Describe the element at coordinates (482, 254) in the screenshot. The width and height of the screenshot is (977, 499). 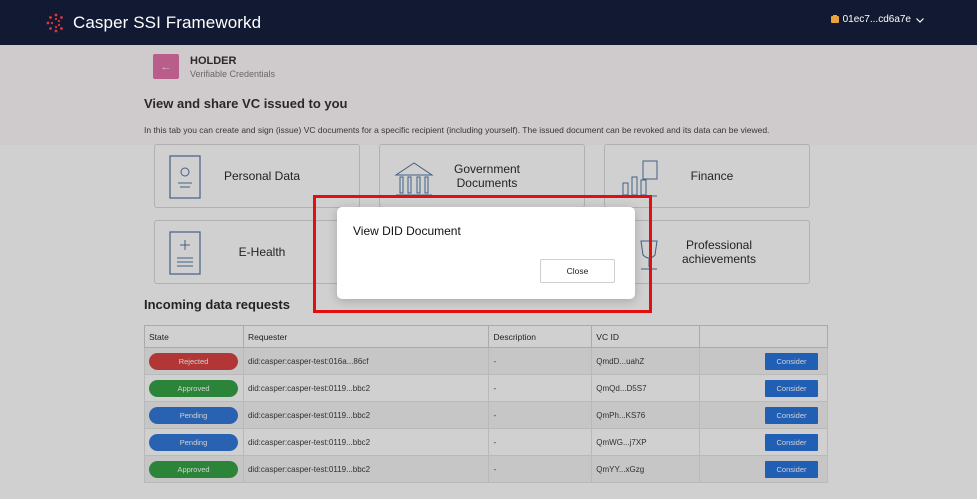
I see `highlight-box` at that location.